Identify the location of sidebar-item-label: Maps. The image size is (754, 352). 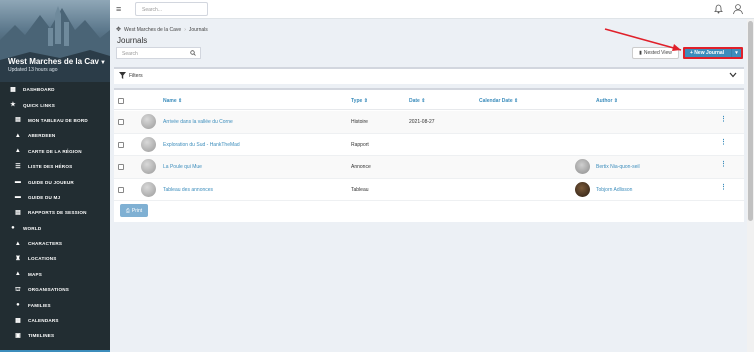
(35, 274).